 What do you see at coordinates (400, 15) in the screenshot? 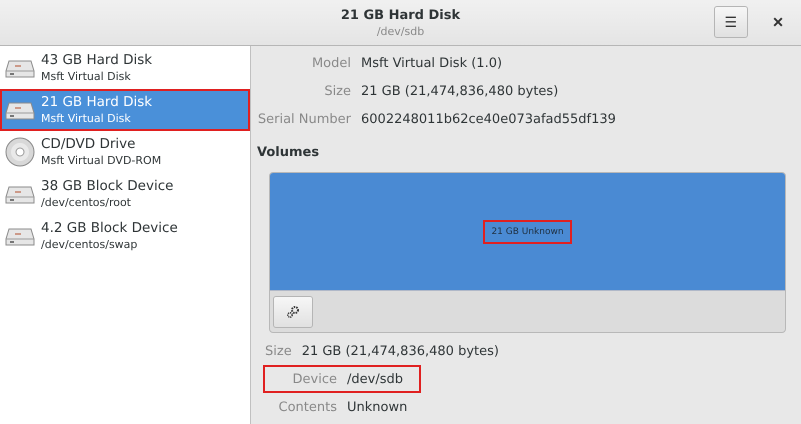
I see `window-title: 21 GB Hard Disk` at bounding box center [400, 15].